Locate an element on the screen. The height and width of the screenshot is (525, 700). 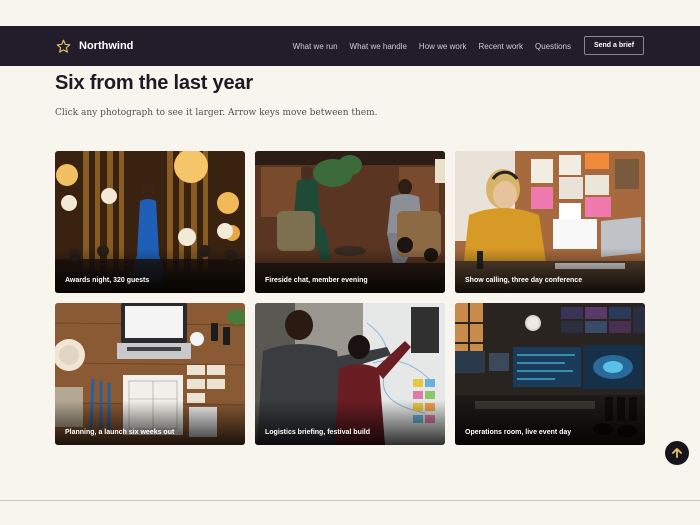
caption: Operations room, live event day is located at coordinates (518, 432).